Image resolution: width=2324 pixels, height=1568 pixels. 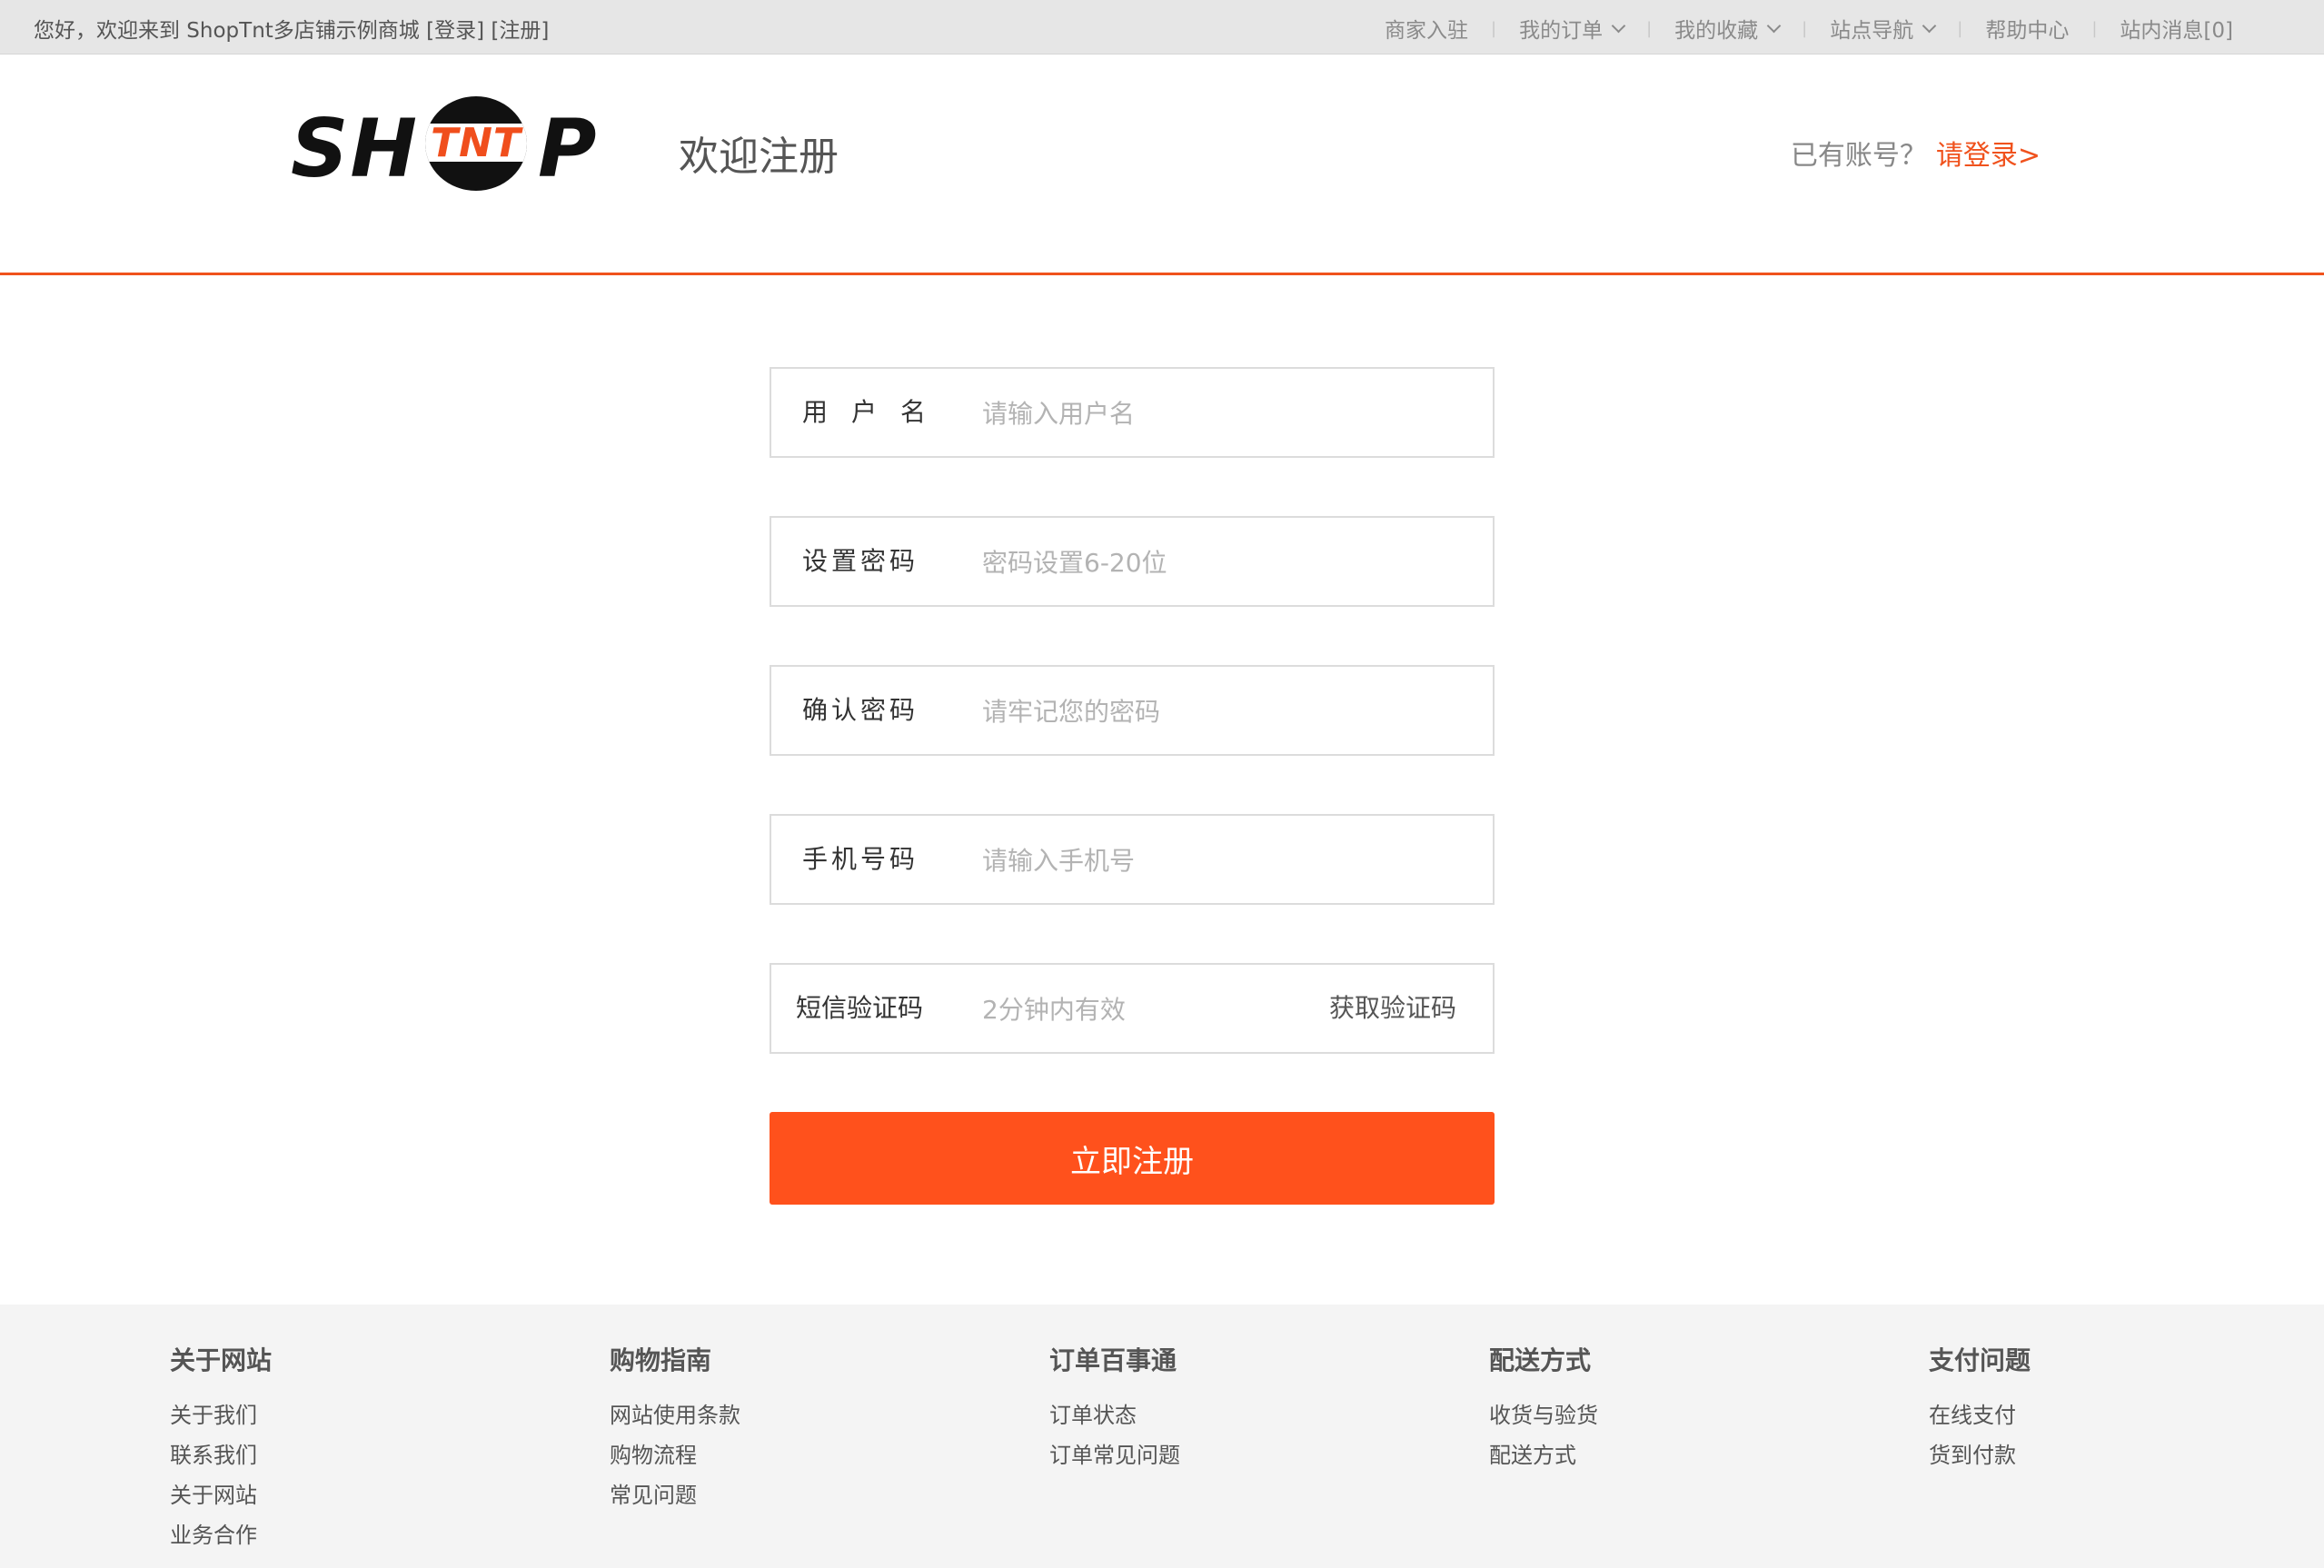 I want to click on footer-link: 网站使用条款, so click(x=675, y=1415).